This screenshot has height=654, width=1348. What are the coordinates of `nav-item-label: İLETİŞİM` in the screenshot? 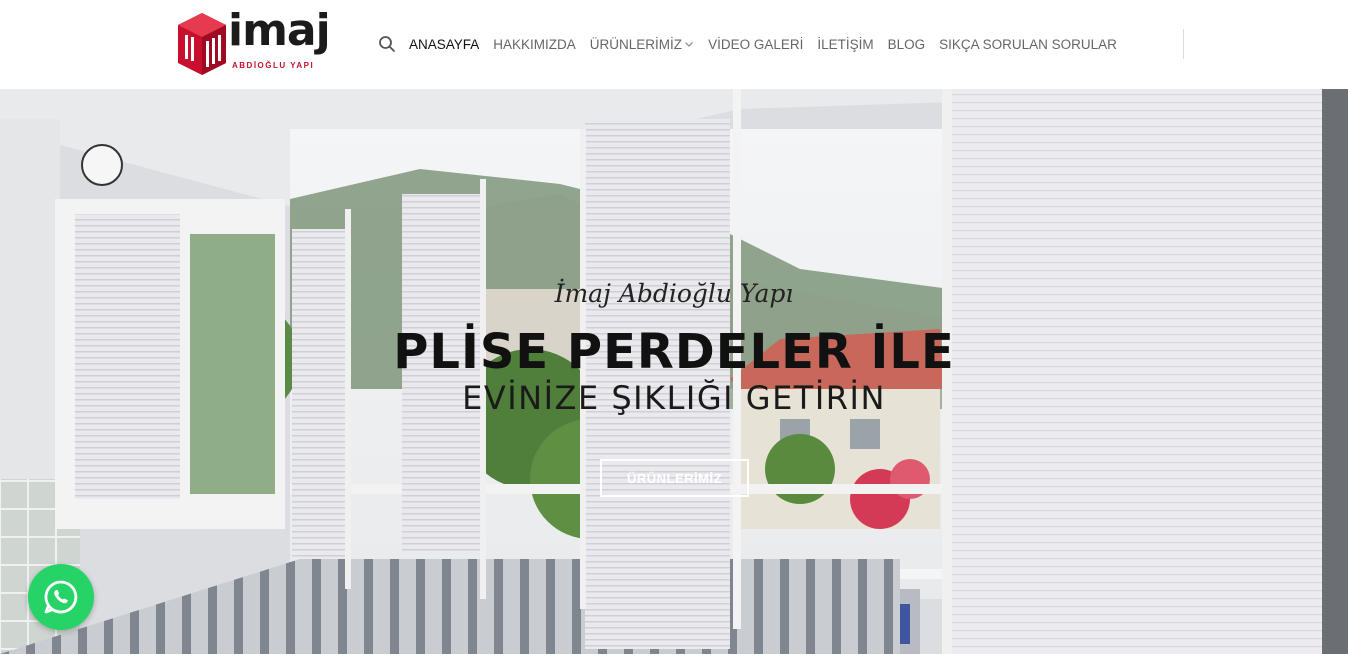 It's located at (845, 44).